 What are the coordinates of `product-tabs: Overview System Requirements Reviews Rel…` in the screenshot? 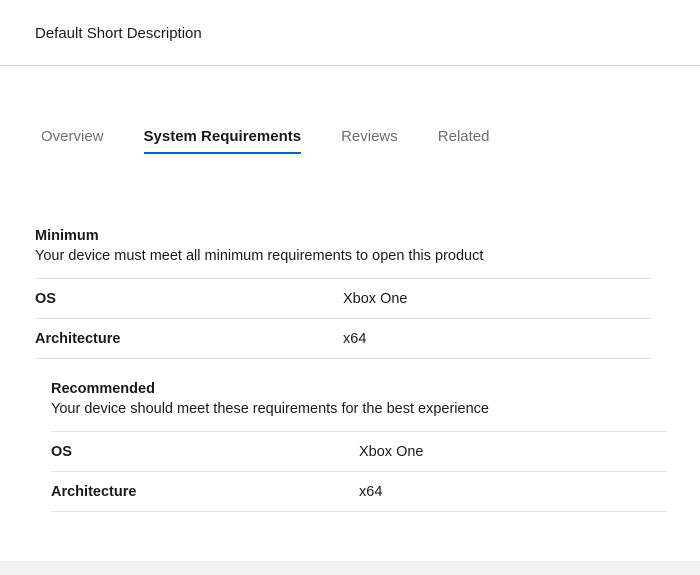 It's located at (285, 141).